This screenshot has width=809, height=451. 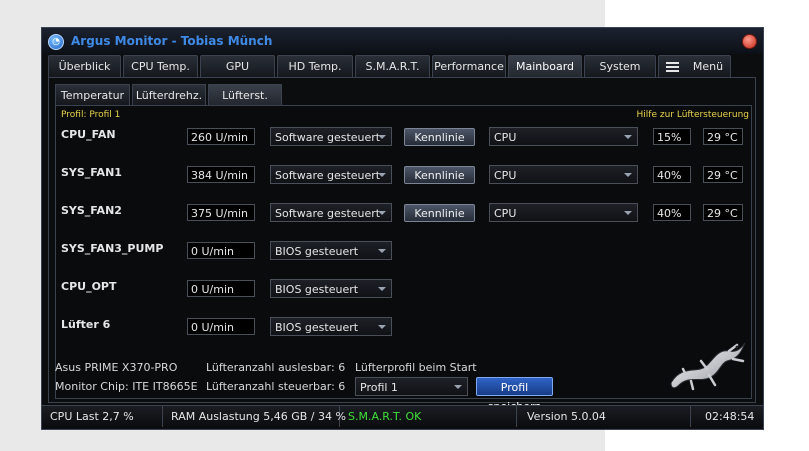 I want to click on version-status: Version 5.0.04, so click(x=604, y=416).